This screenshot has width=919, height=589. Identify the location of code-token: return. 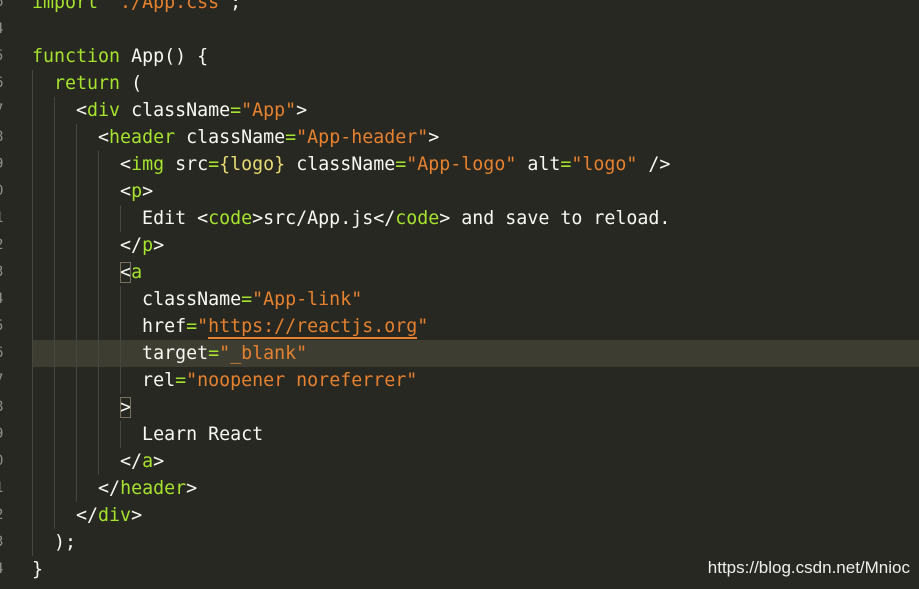
(87, 83).